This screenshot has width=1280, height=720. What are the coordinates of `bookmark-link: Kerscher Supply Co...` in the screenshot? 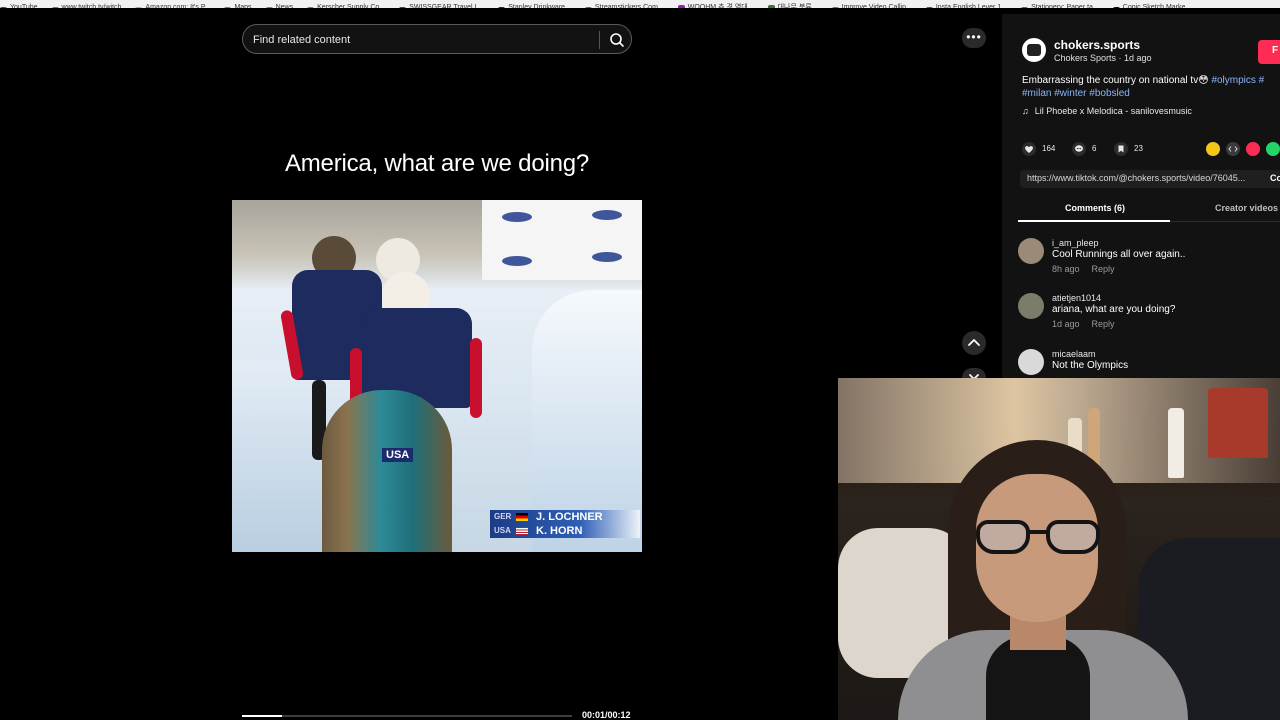 It's located at (346, 6).